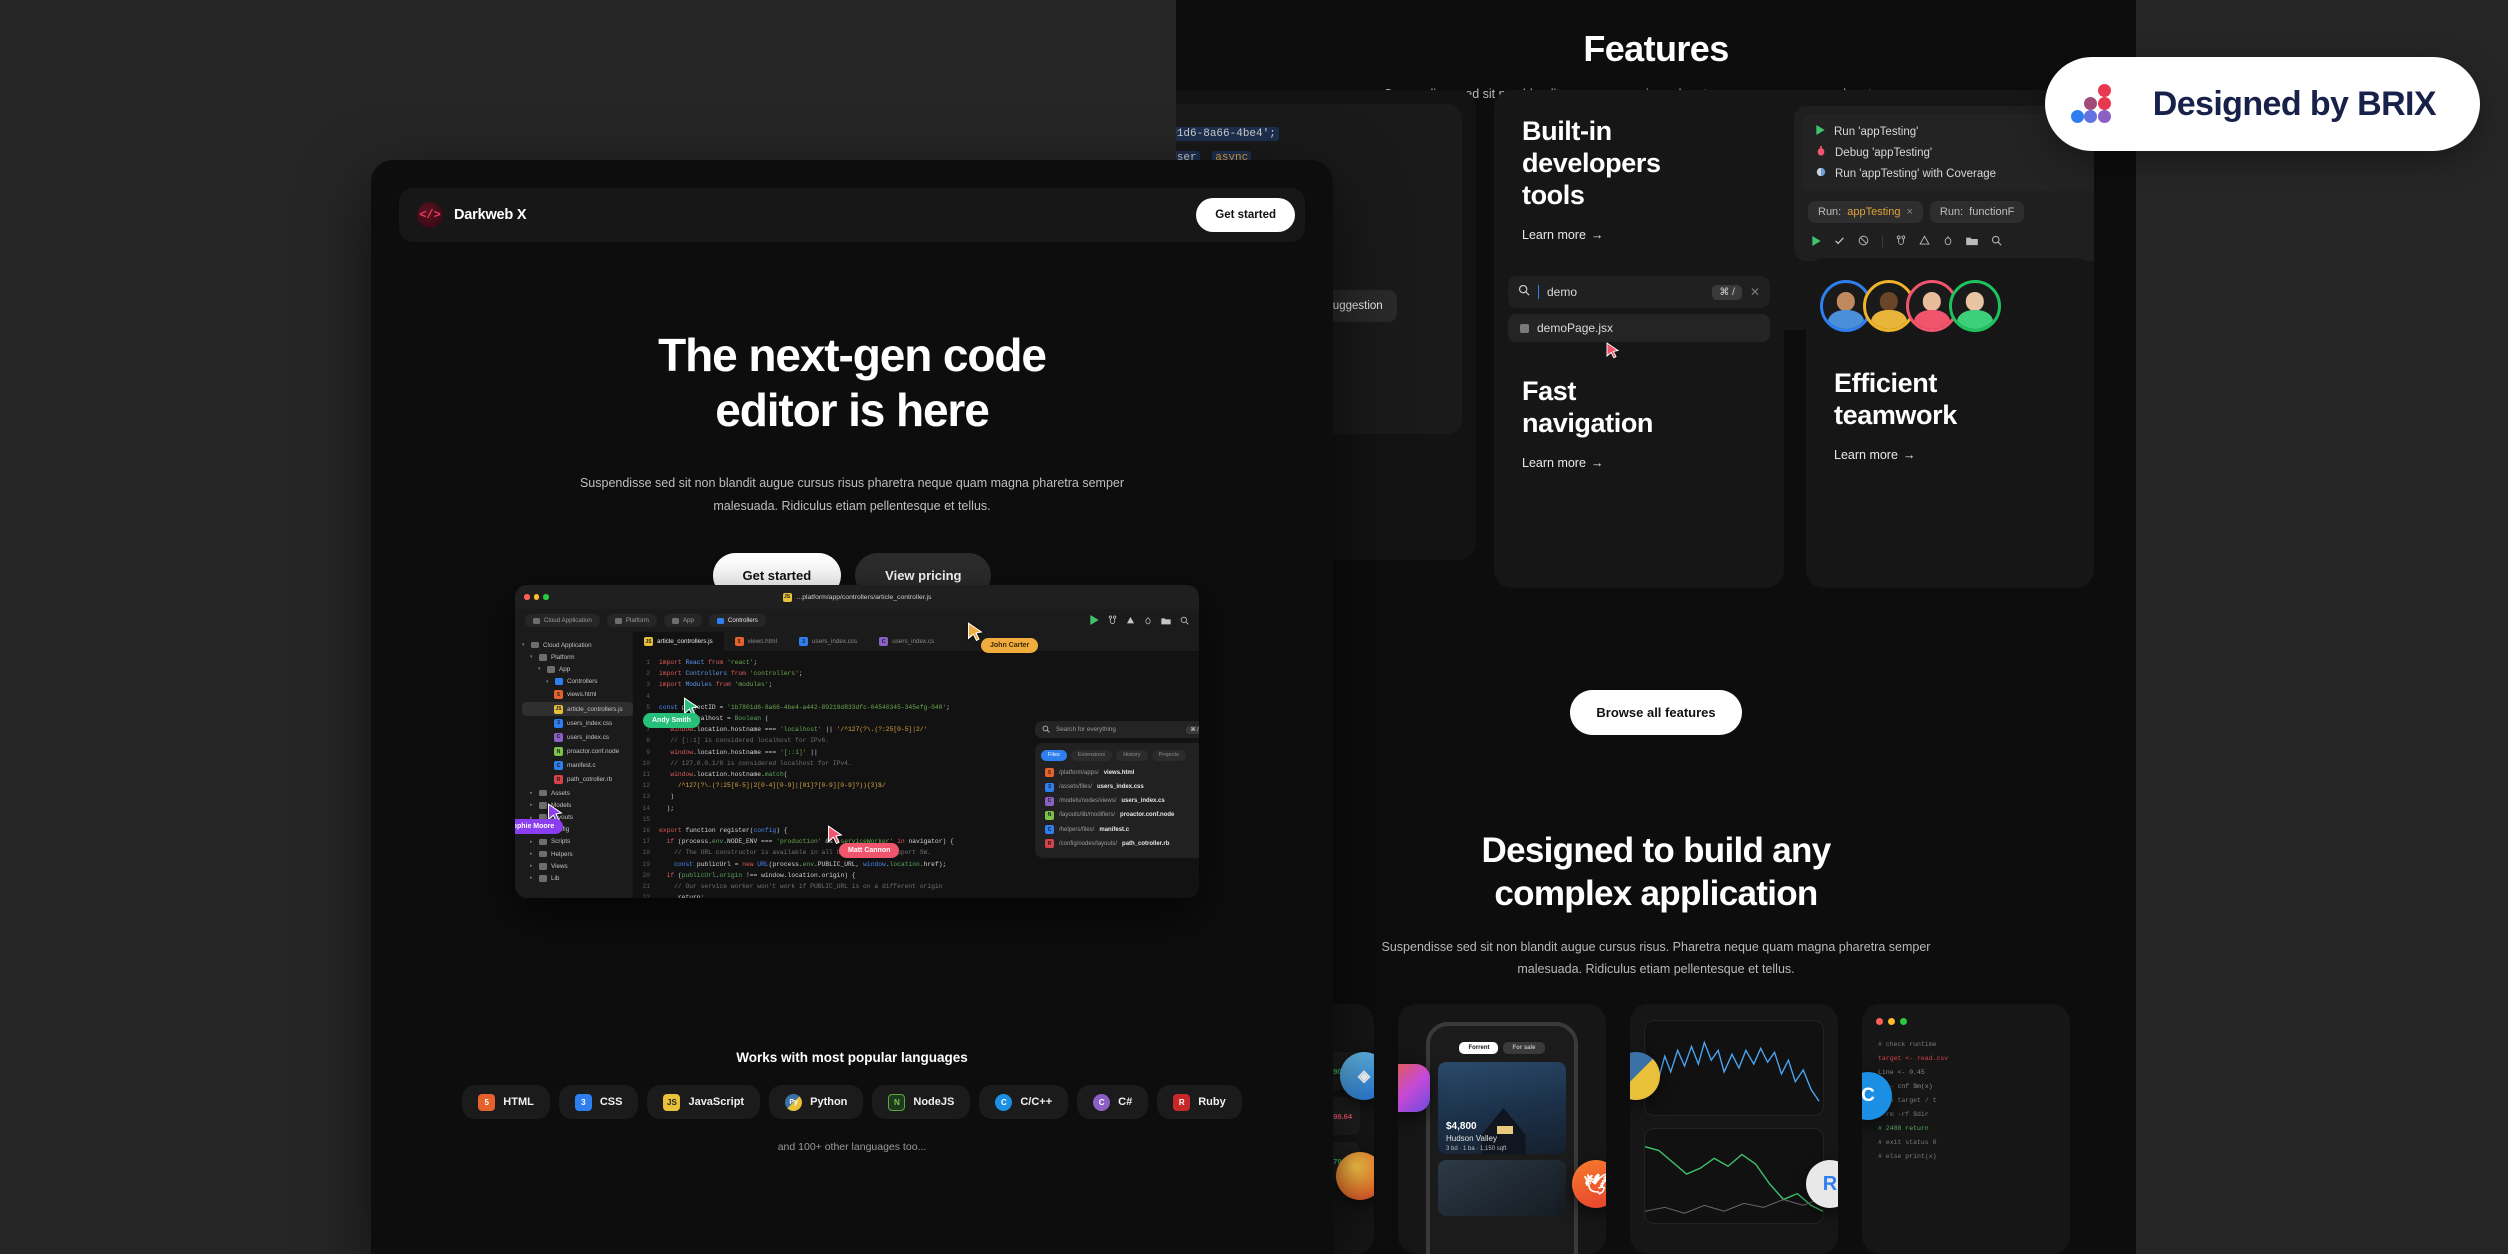 The image size is (2508, 1254). Describe the element at coordinates (678, 641) in the screenshot. I see `tab-article-controllers-js: JS article_controllers.js` at that location.